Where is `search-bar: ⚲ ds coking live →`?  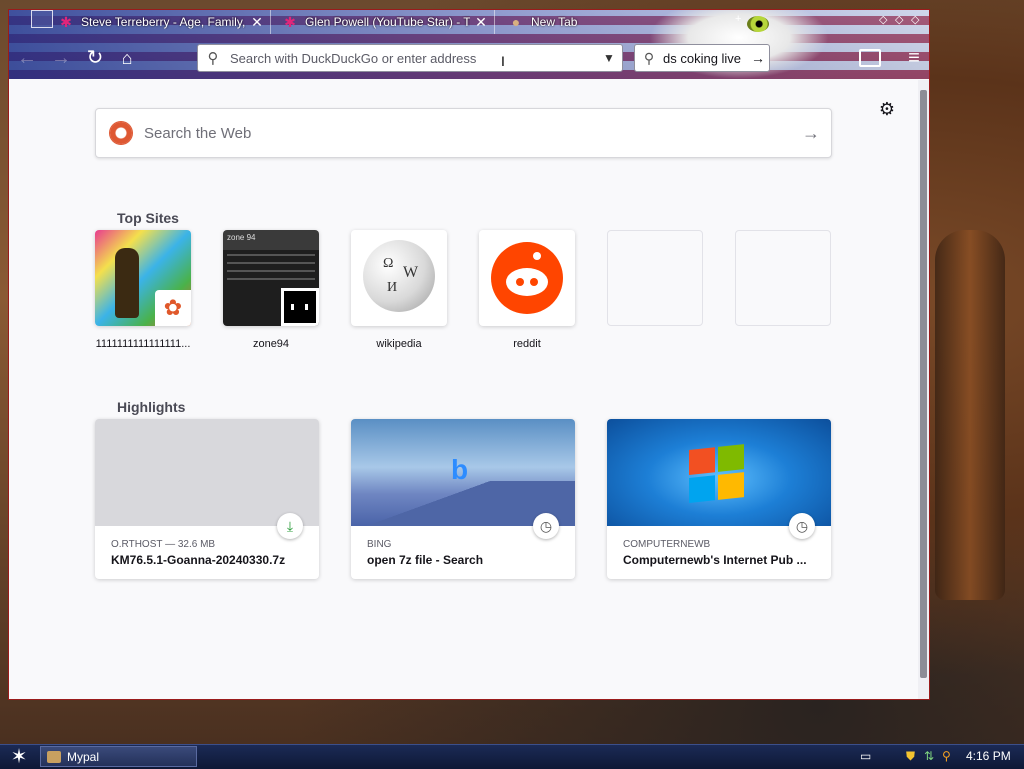 search-bar: ⚲ ds coking live → is located at coordinates (702, 58).